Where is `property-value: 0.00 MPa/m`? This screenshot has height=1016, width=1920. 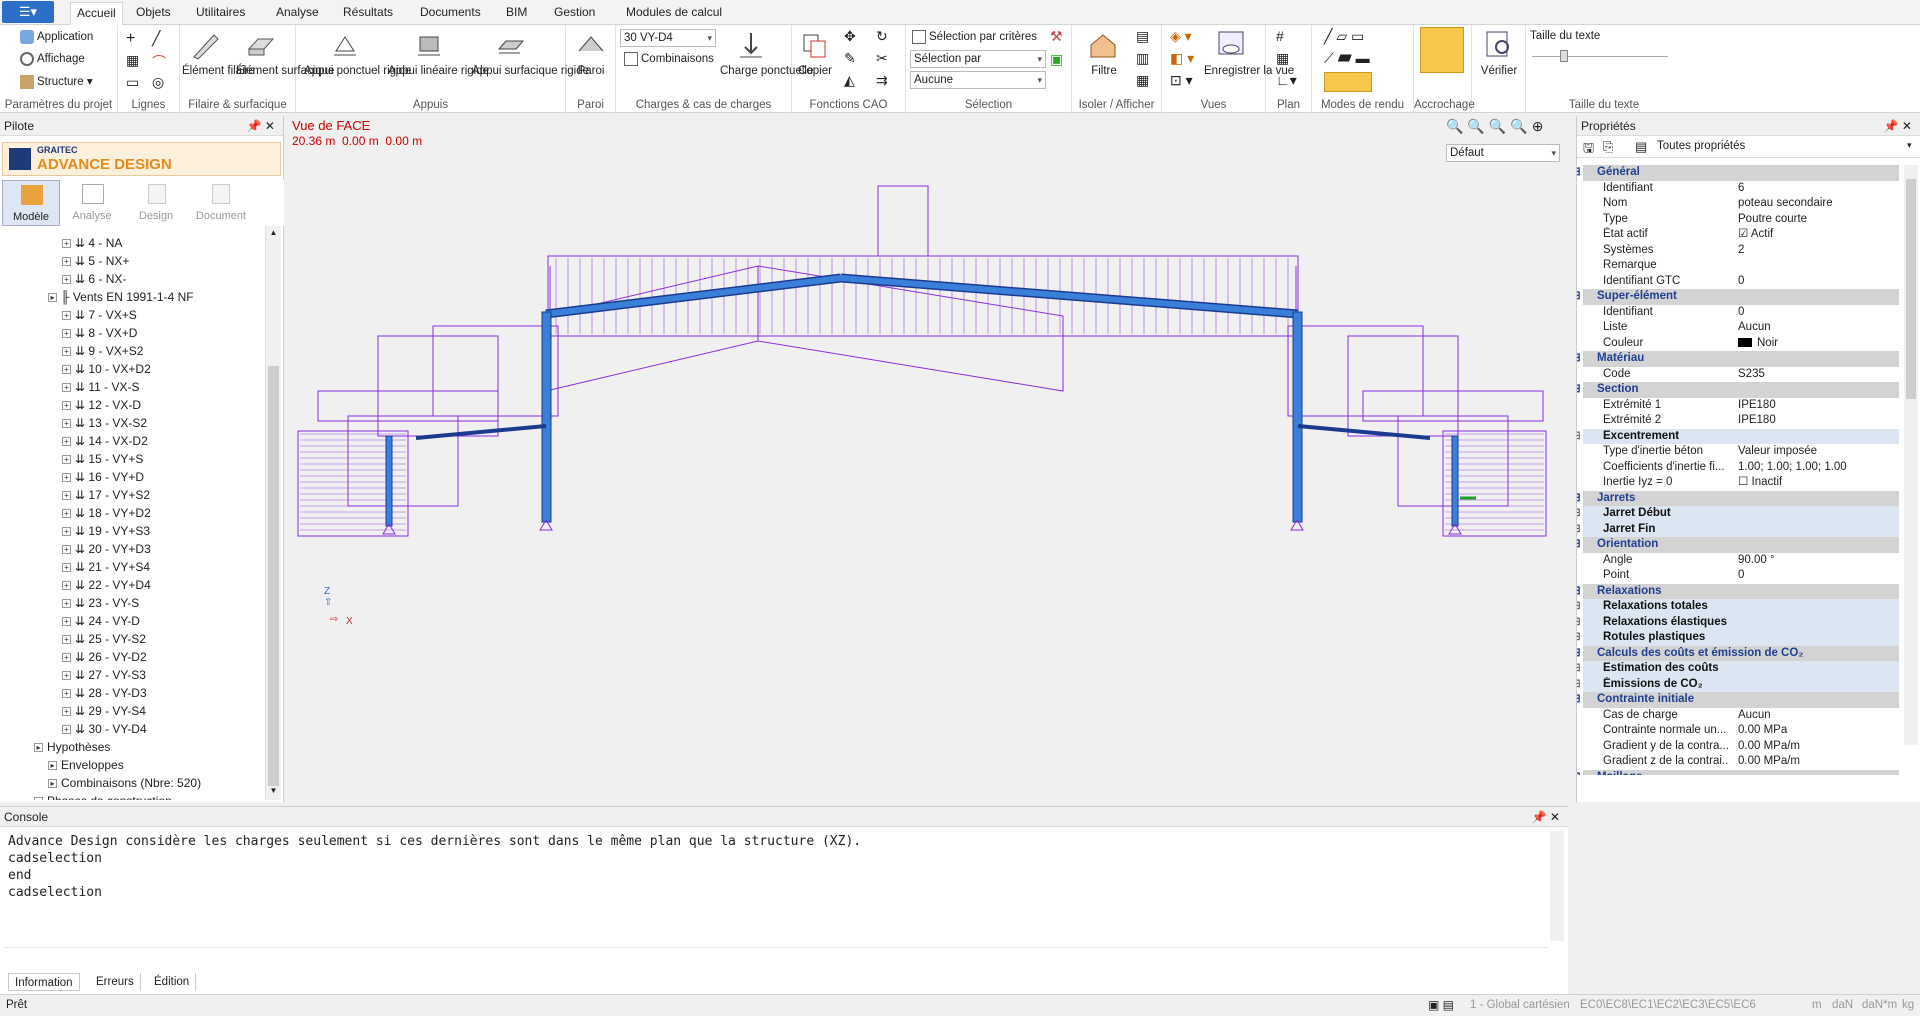
property-value: 0.00 MPa/m is located at coordinates (1817, 747).